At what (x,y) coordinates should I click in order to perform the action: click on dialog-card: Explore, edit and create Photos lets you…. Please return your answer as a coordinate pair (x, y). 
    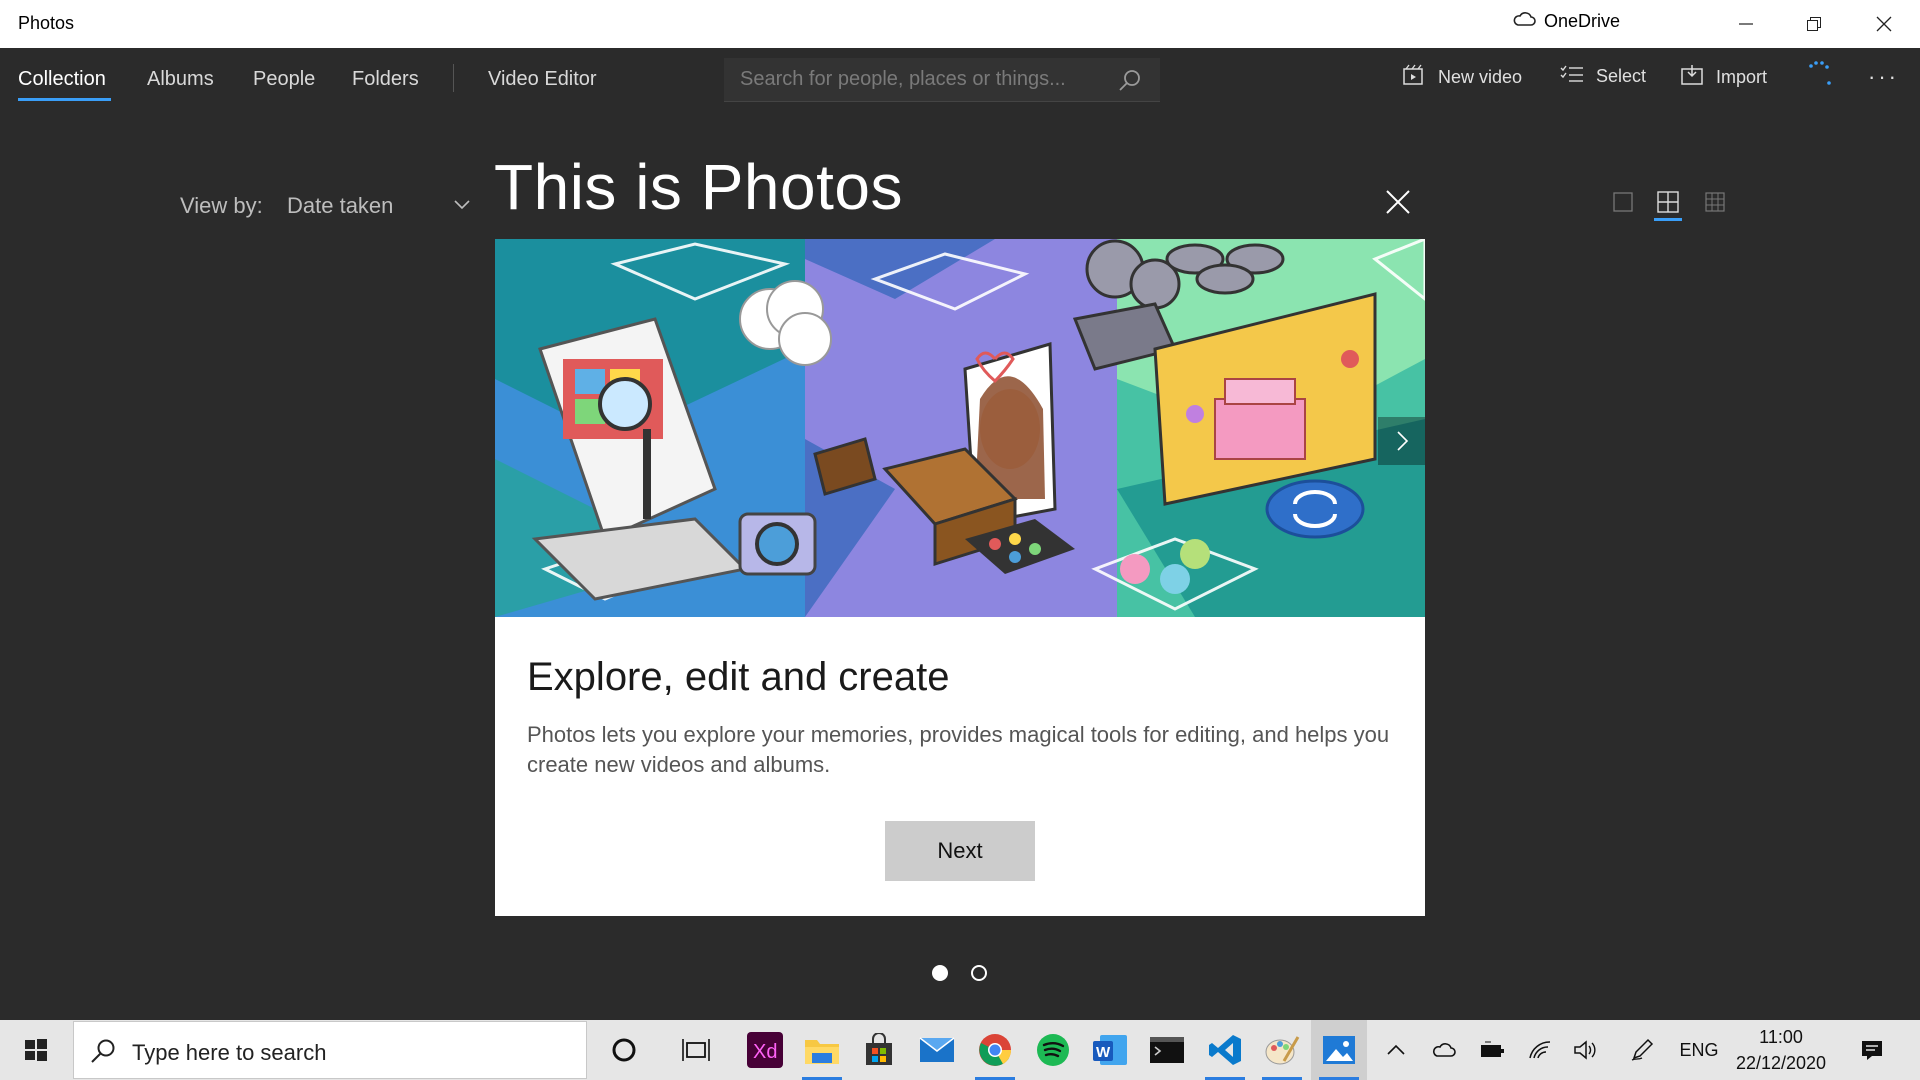
    Looking at the image, I should click on (960, 766).